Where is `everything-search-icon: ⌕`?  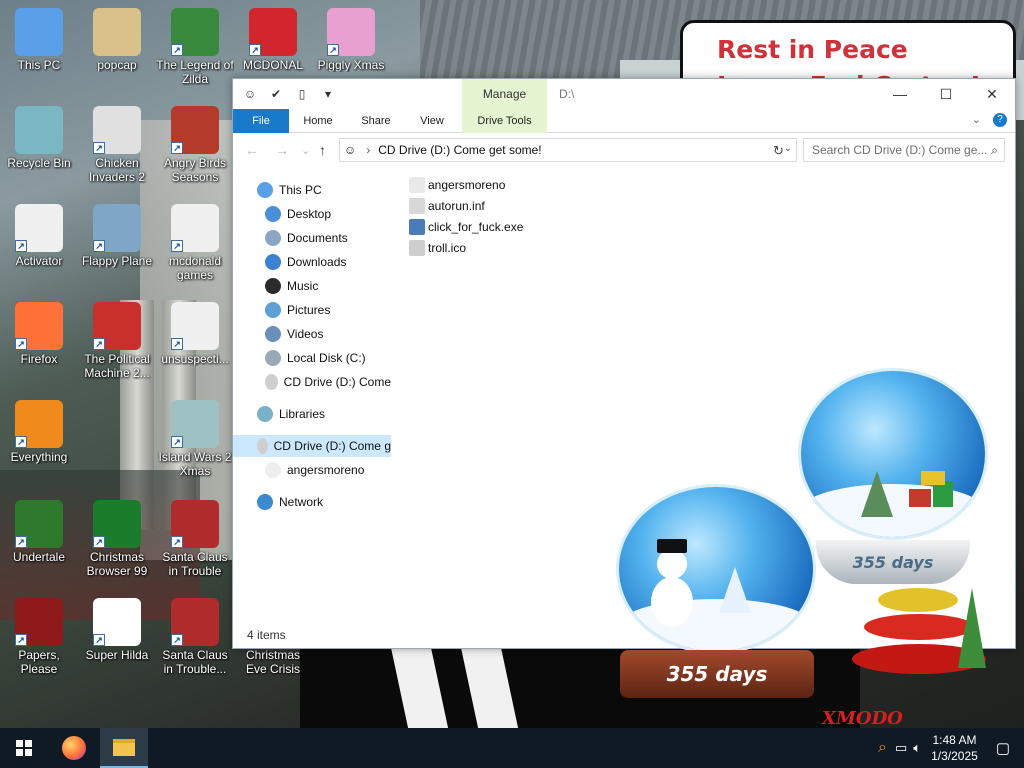 everything-search-icon: ⌕ is located at coordinates (882, 748).